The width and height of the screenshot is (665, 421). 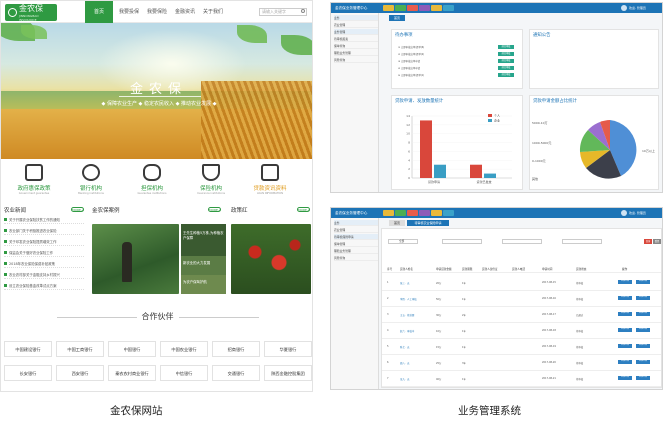 I want to click on sidebar-item: 待审核报案, so click(x=356, y=39).